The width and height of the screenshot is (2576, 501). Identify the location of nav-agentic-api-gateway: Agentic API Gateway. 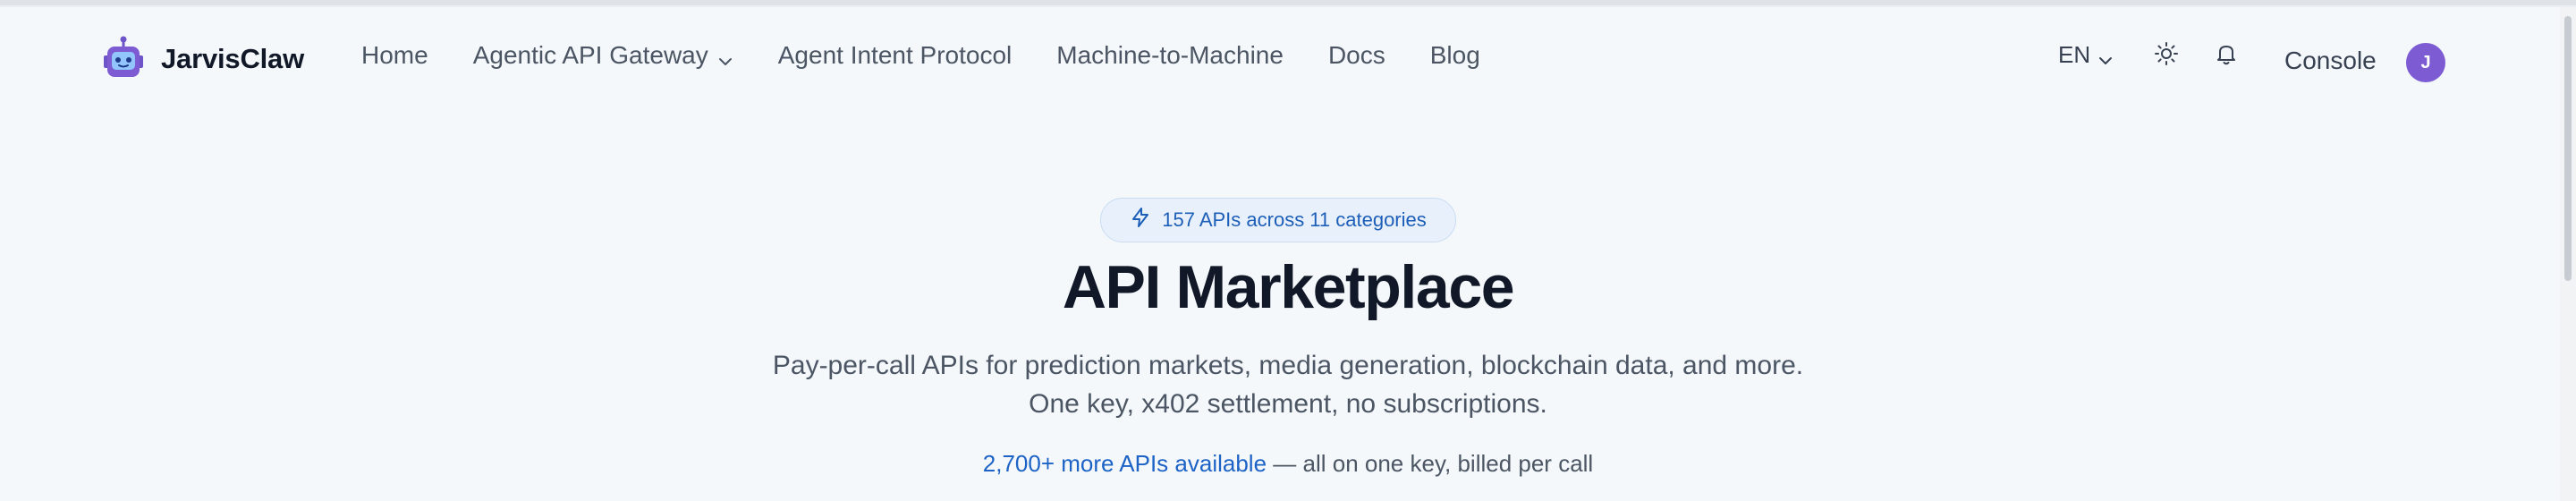
(603, 55).